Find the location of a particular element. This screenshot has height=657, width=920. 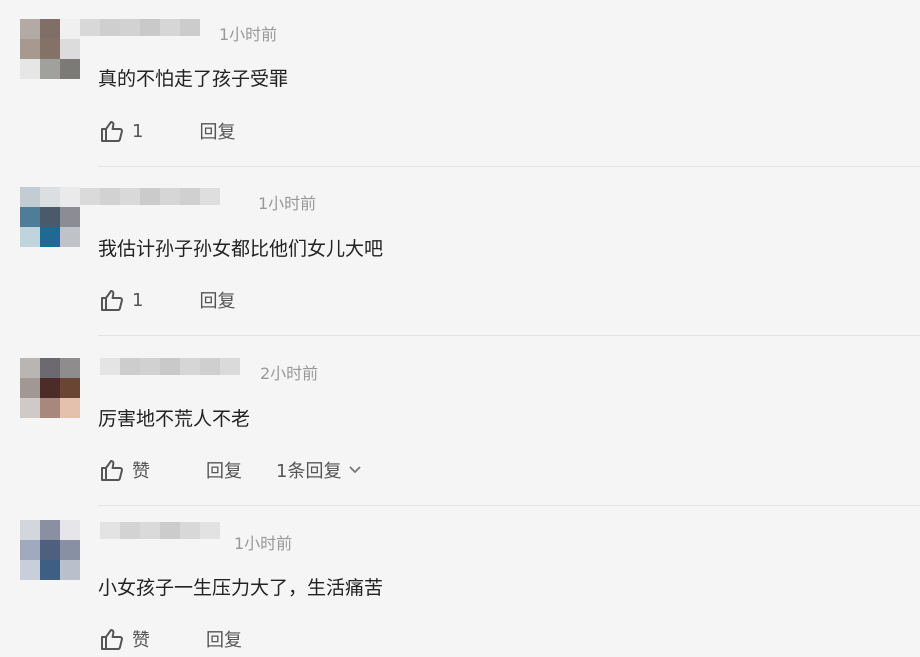

comment-actions: 赞 回复 is located at coordinates (171, 639).